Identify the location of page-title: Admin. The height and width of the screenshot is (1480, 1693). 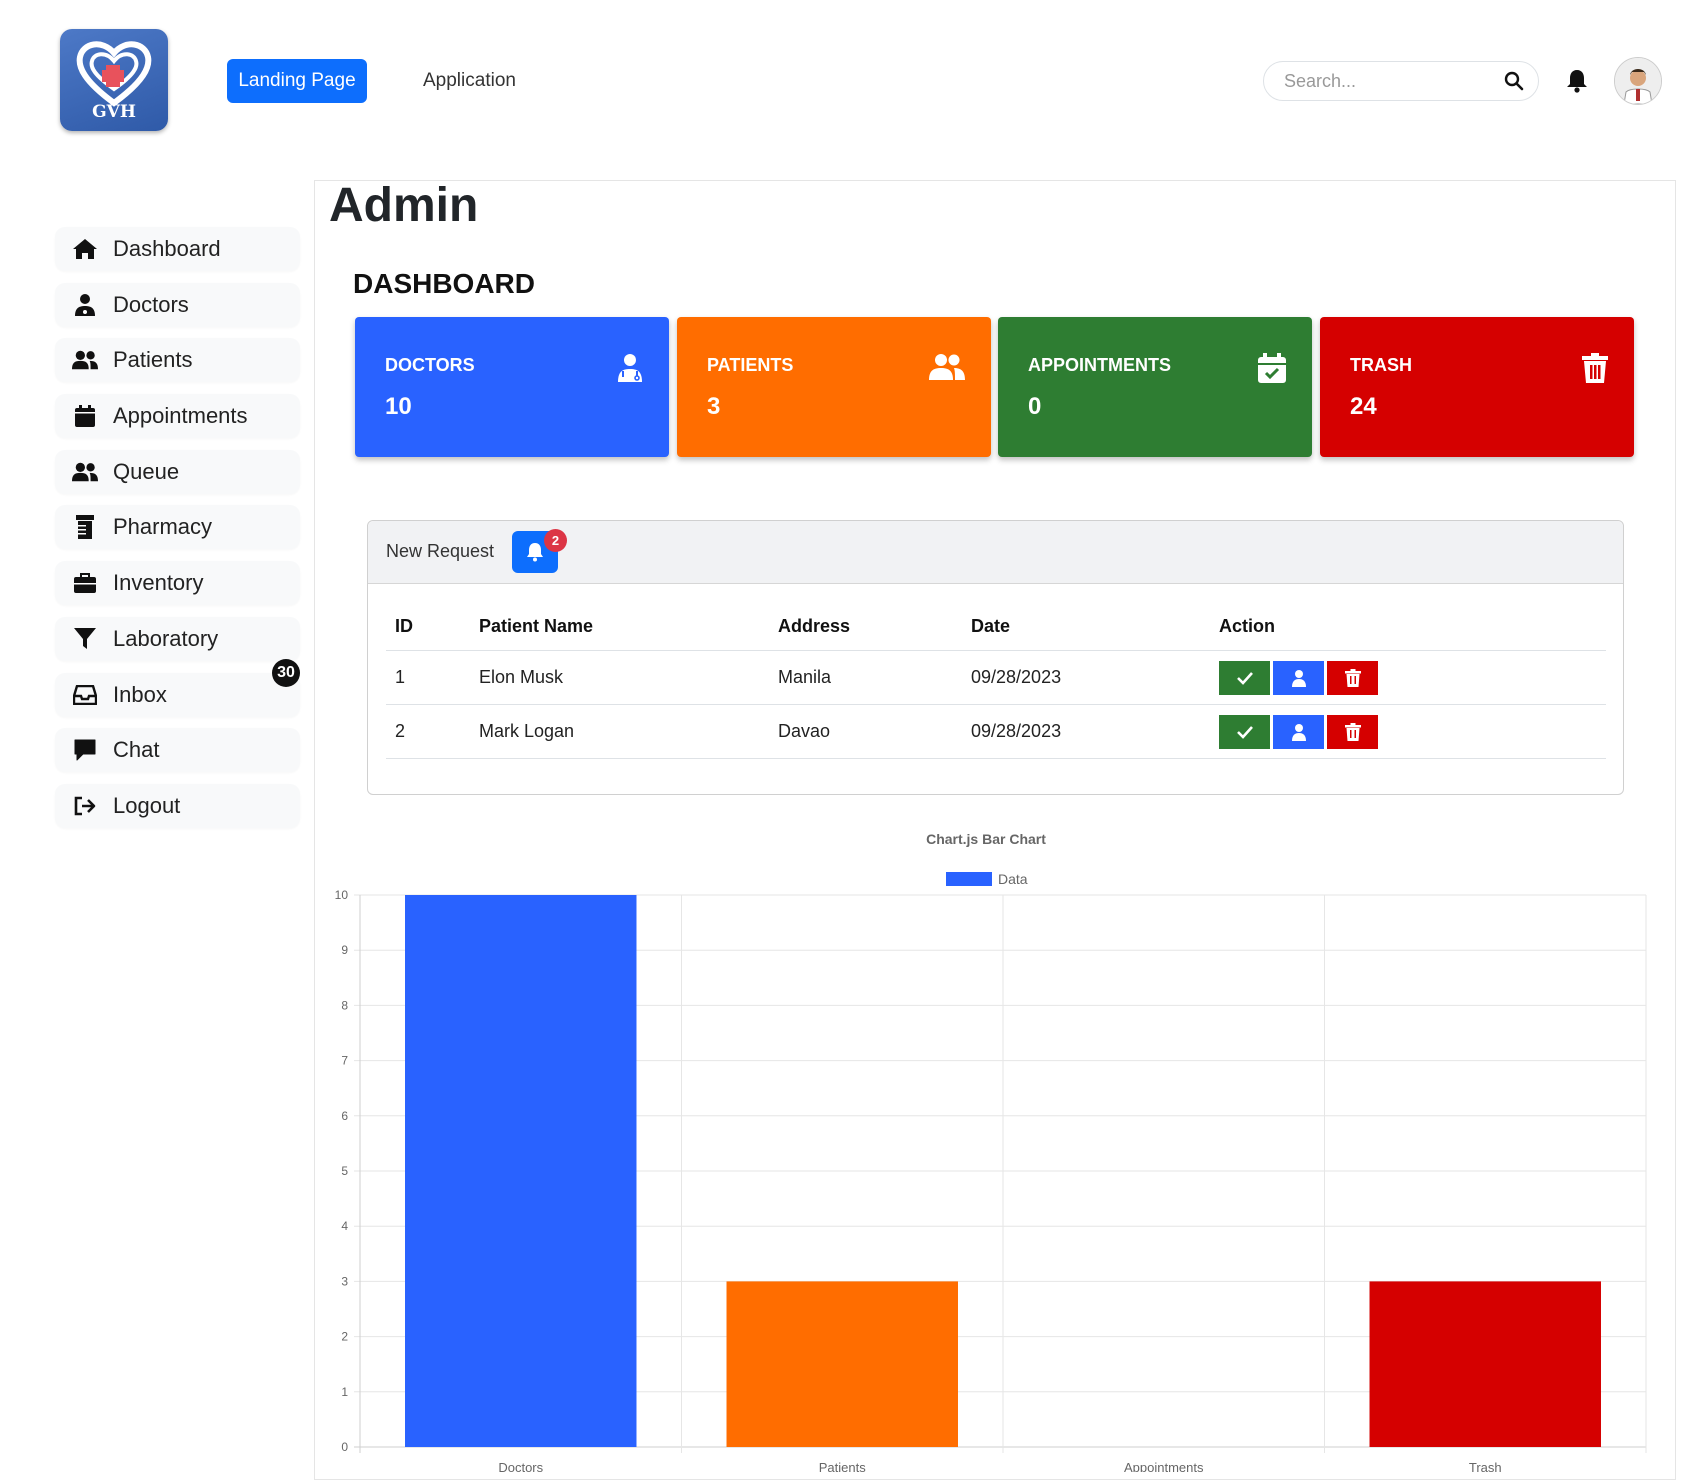
(404, 205).